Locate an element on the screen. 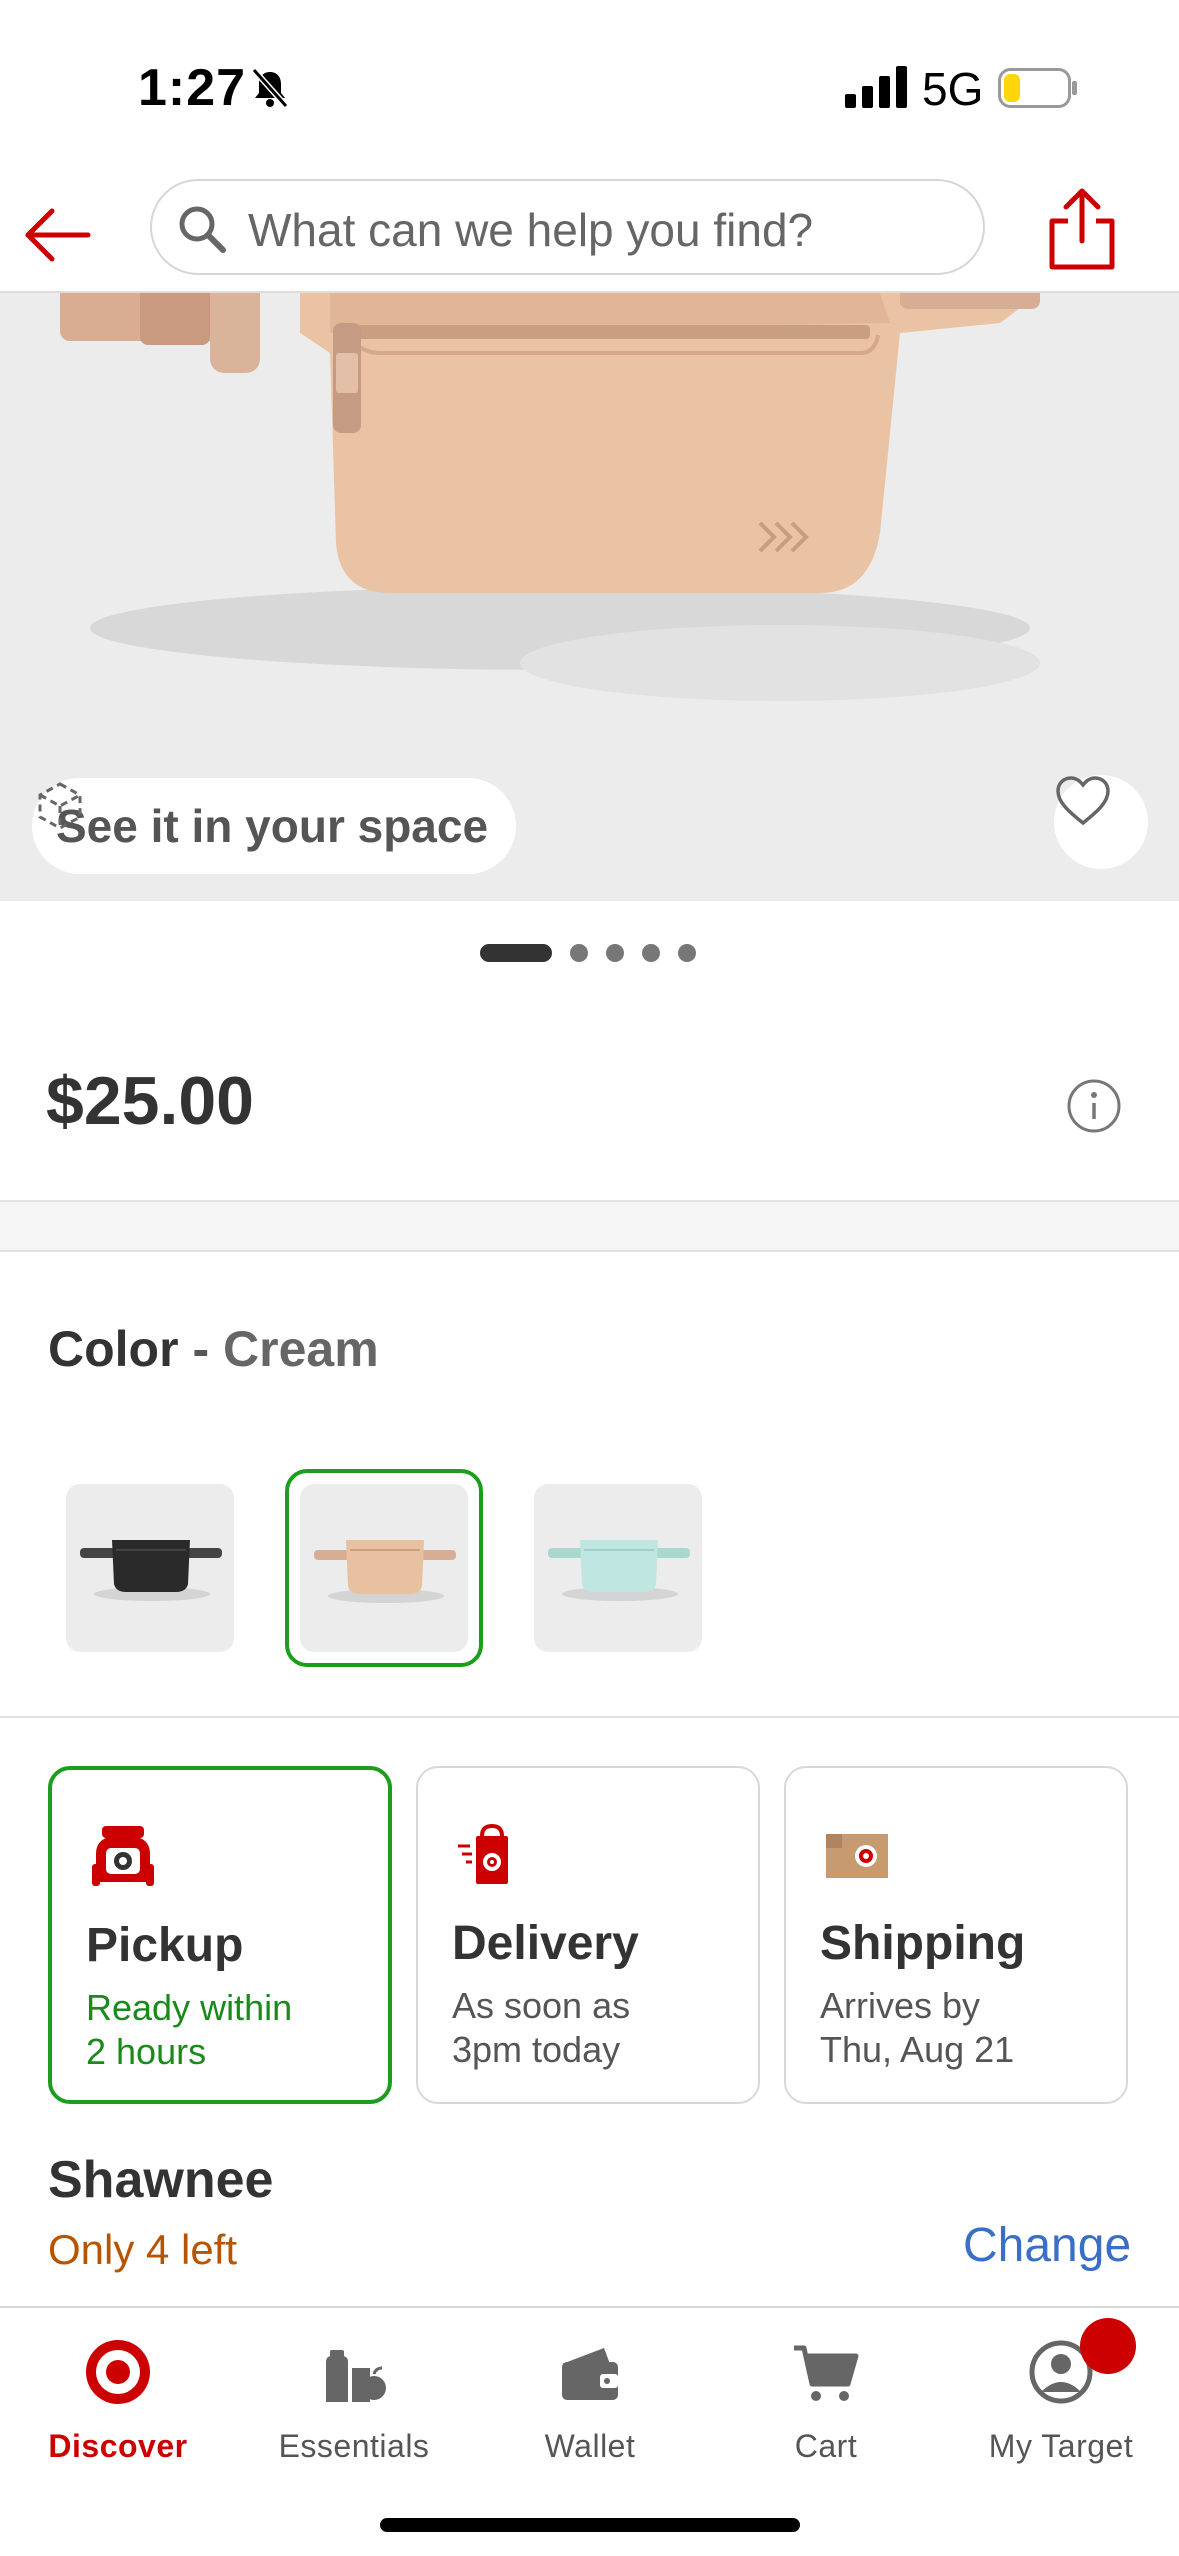 The width and height of the screenshot is (1179, 2556). swatch-black-image is located at coordinates (151, 1570).